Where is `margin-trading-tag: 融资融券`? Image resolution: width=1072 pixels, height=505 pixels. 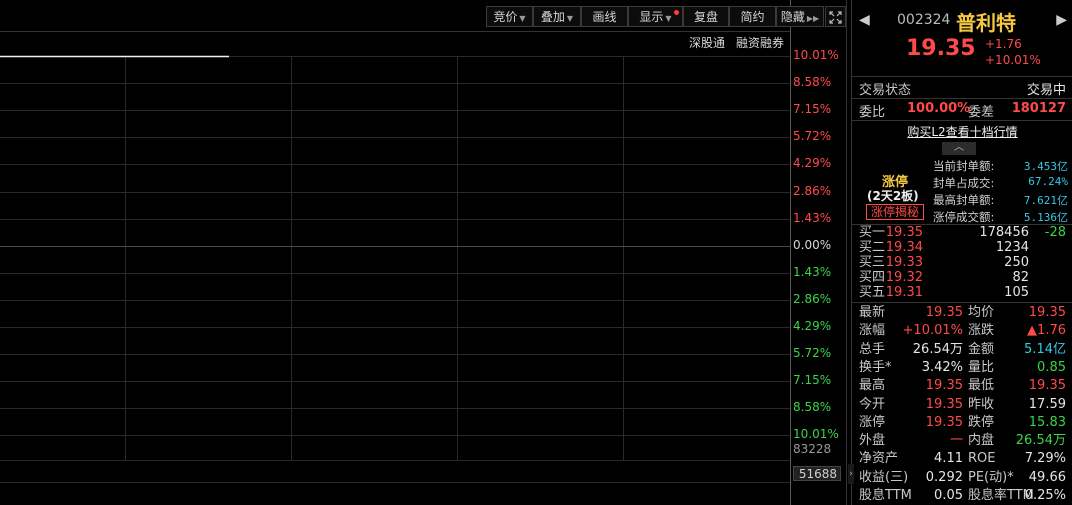
margin-trading-tag: 融资融券 is located at coordinates (760, 42).